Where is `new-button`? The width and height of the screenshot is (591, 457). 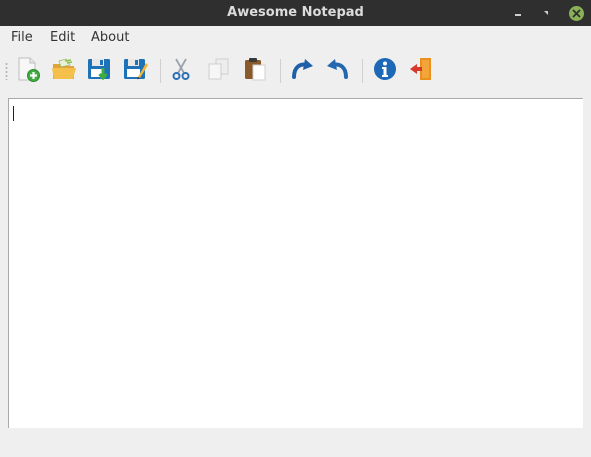
new-button is located at coordinates (28, 69).